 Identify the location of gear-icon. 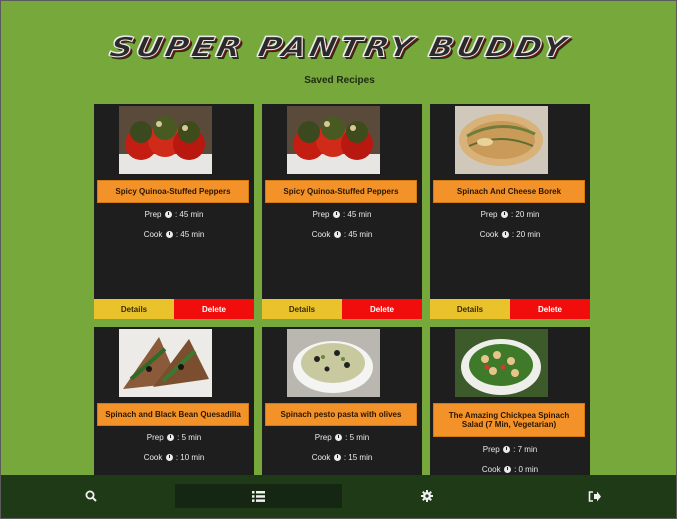
(426, 496).